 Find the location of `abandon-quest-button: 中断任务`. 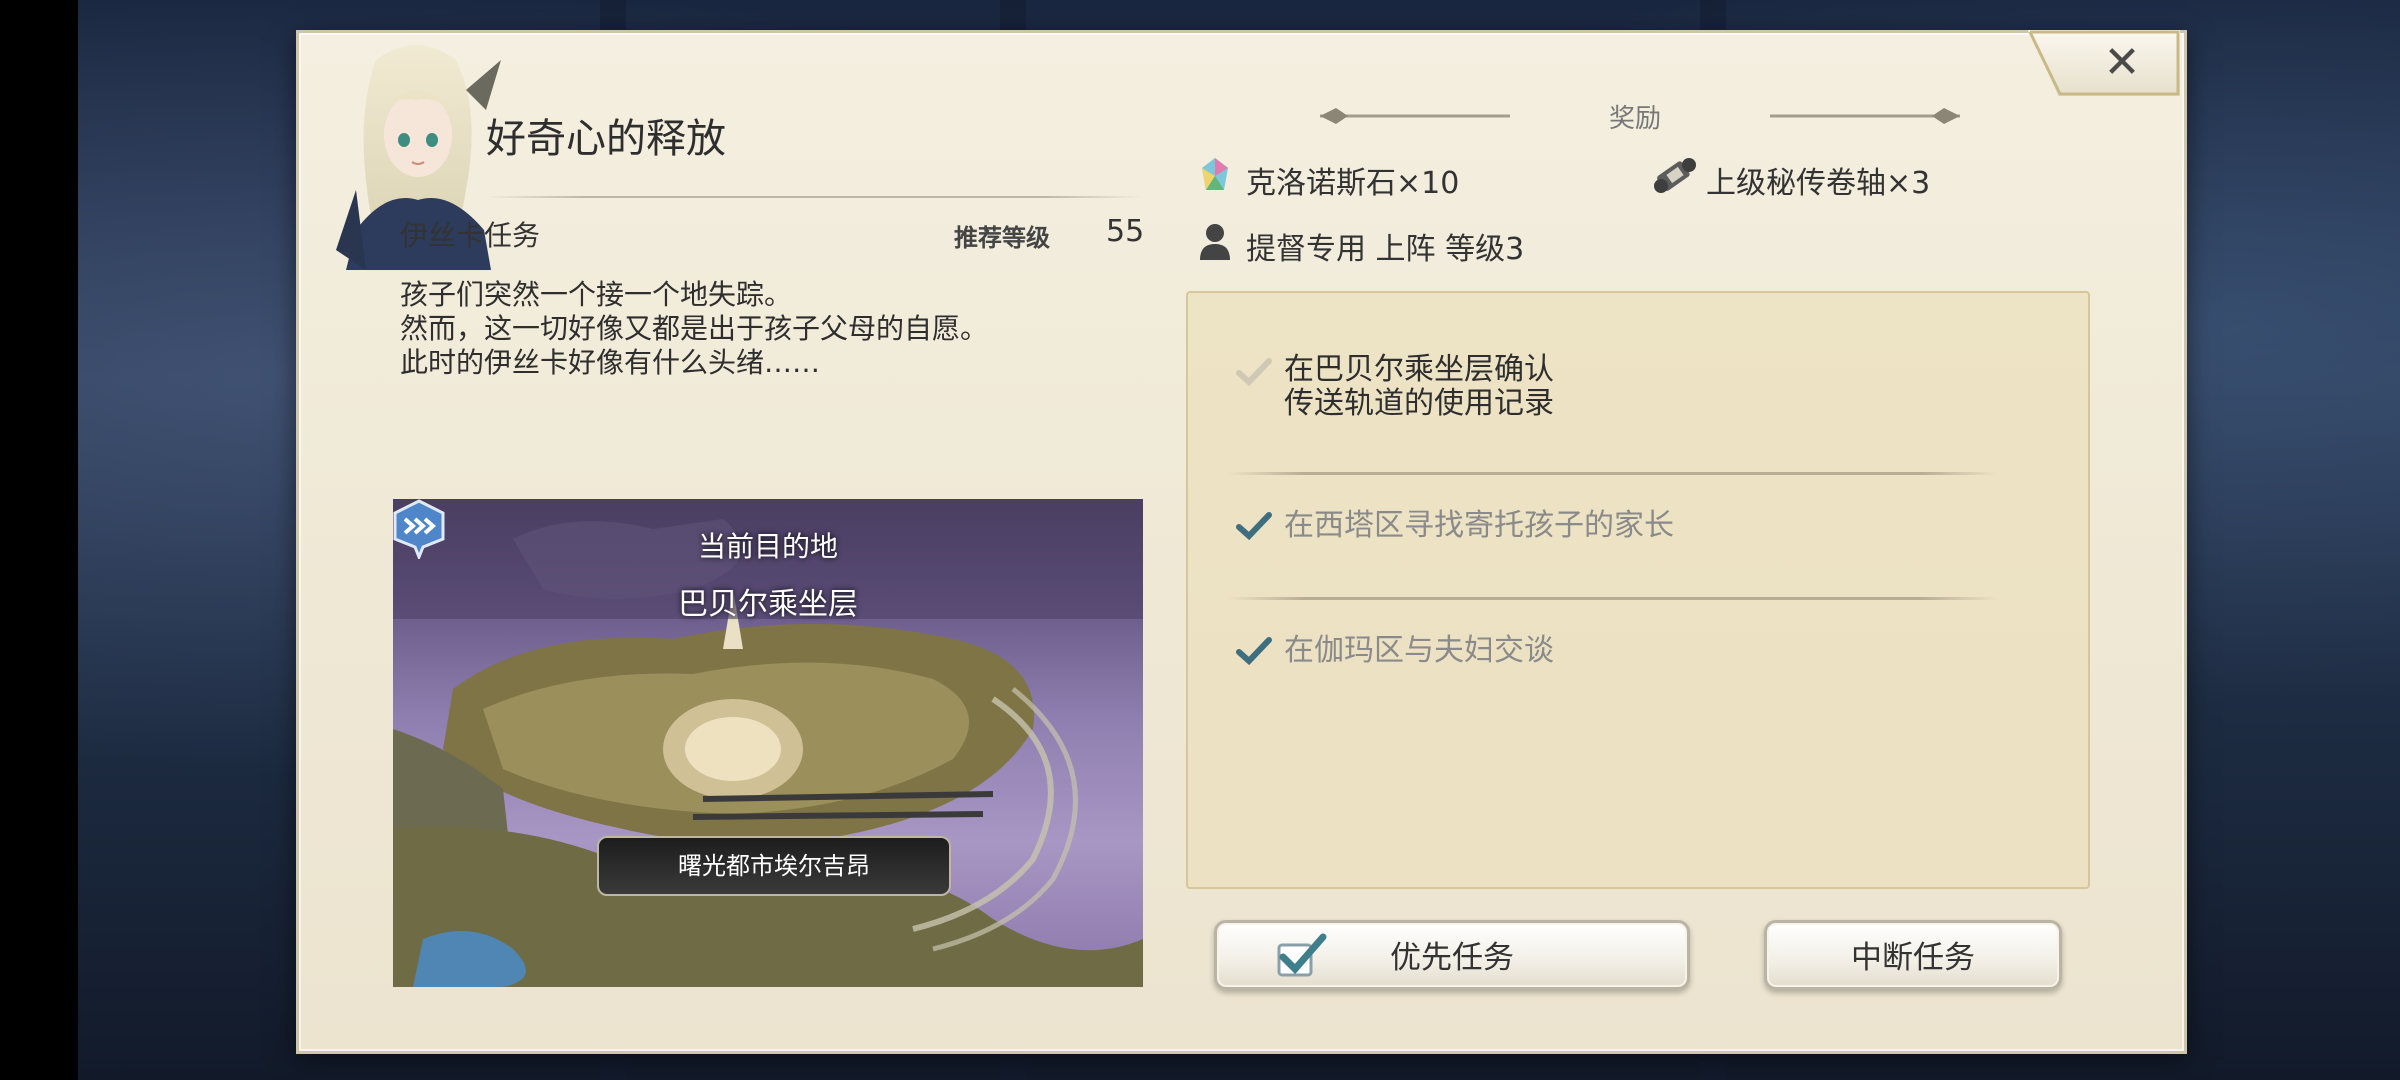

abandon-quest-button: 中断任务 is located at coordinates (1913, 955).